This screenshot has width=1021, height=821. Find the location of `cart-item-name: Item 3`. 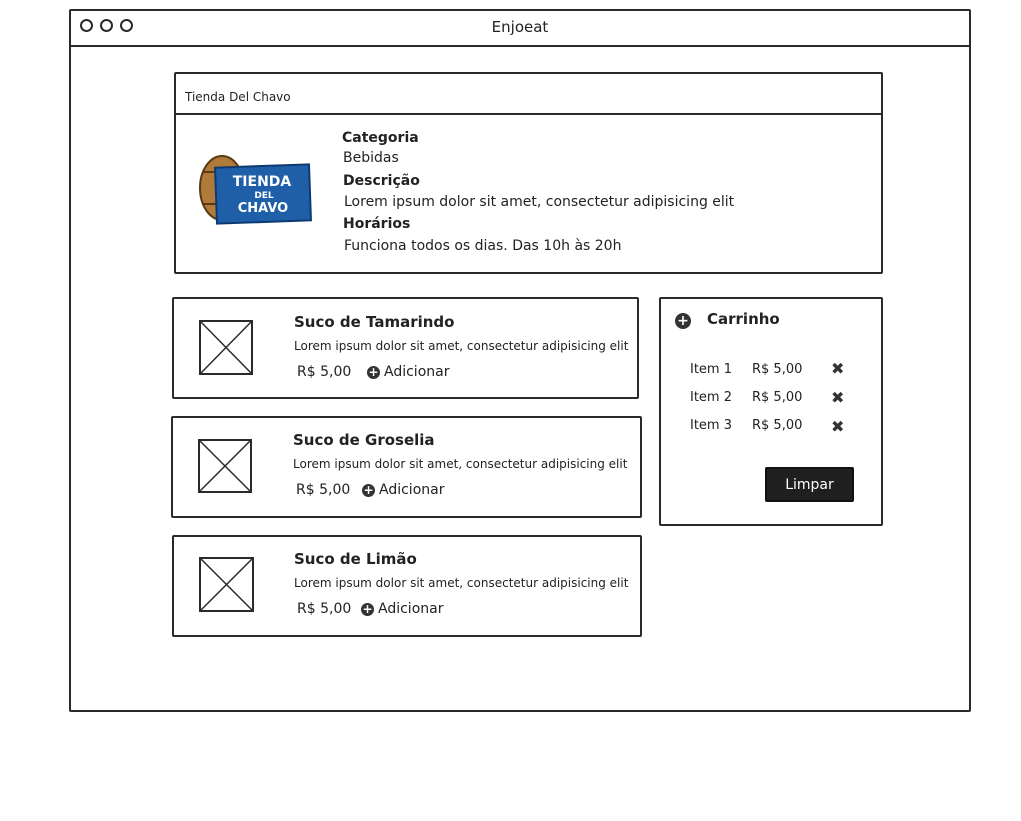

cart-item-name: Item 3 is located at coordinates (711, 425).